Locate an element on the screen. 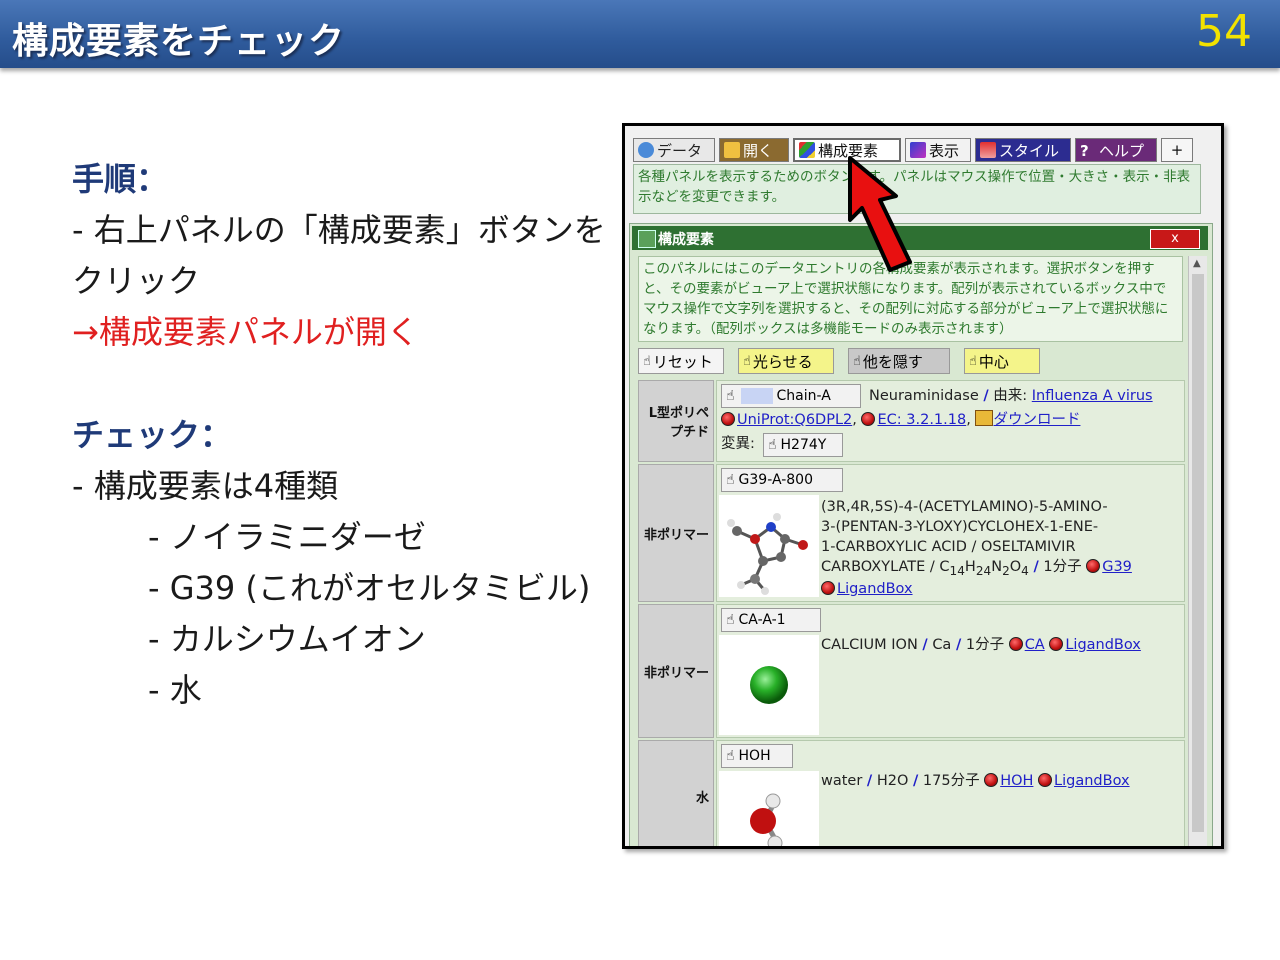 The height and width of the screenshot is (960, 1280). hoh-select-button: ☝ HOH is located at coordinates (757, 756).